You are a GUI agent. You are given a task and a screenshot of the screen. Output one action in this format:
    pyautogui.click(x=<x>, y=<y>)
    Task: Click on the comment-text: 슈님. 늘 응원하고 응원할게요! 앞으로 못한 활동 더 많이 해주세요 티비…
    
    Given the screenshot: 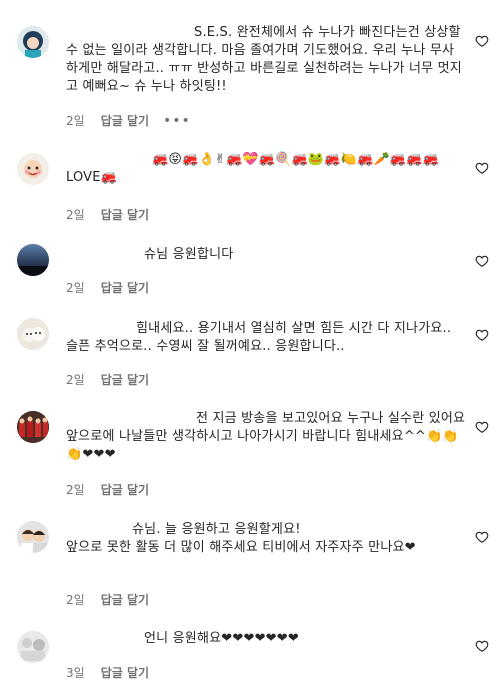 What is the action you would take?
    pyautogui.click(x=241, y=538)
    